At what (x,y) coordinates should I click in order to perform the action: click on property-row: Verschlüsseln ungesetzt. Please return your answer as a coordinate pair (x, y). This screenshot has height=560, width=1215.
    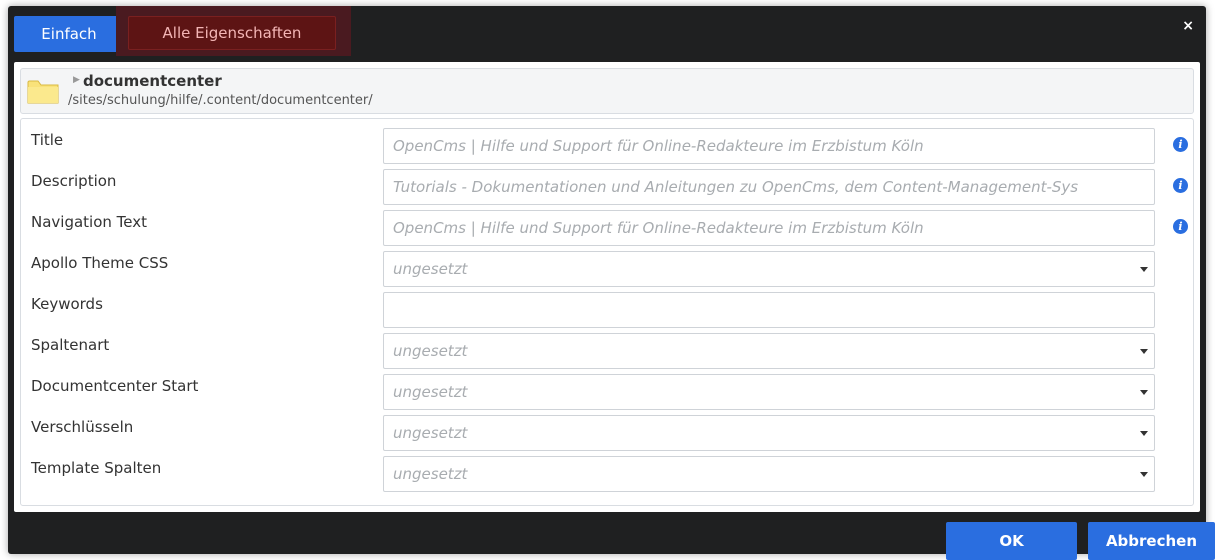
    Looking at the image, I should click on (607, 432).